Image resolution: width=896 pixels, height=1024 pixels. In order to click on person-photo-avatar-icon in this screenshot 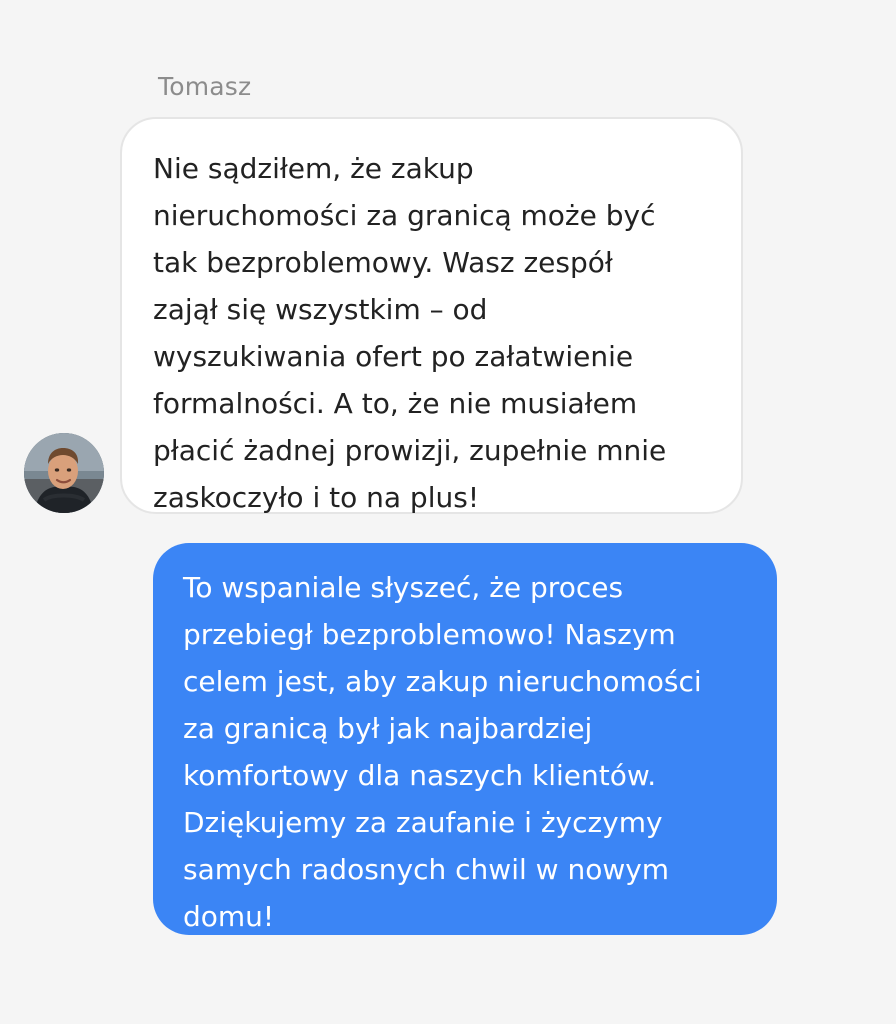, I will do `click(64, 473)`.